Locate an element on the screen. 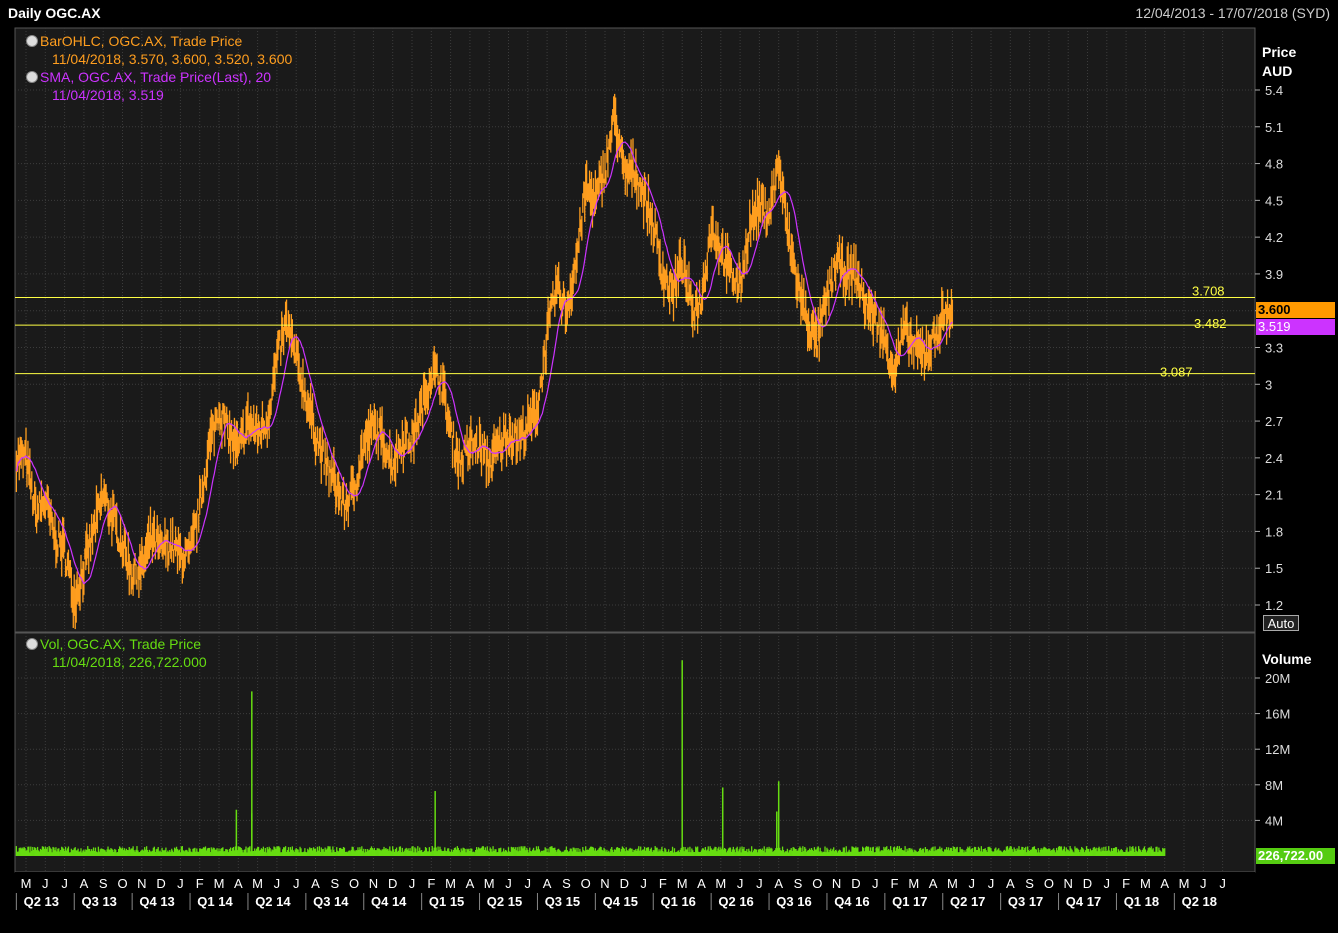  price-tick-label: 5.1 is located at coordinates (1274, 127).